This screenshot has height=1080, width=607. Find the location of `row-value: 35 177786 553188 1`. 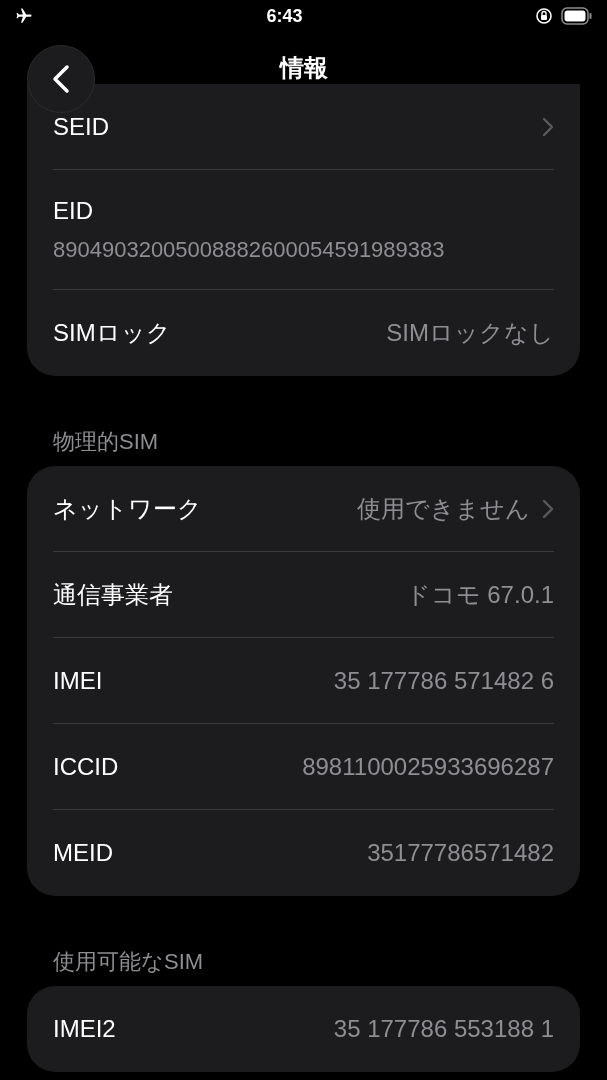

row-value: 35 177786 553188 1 is located at coordinates (443, 1029).